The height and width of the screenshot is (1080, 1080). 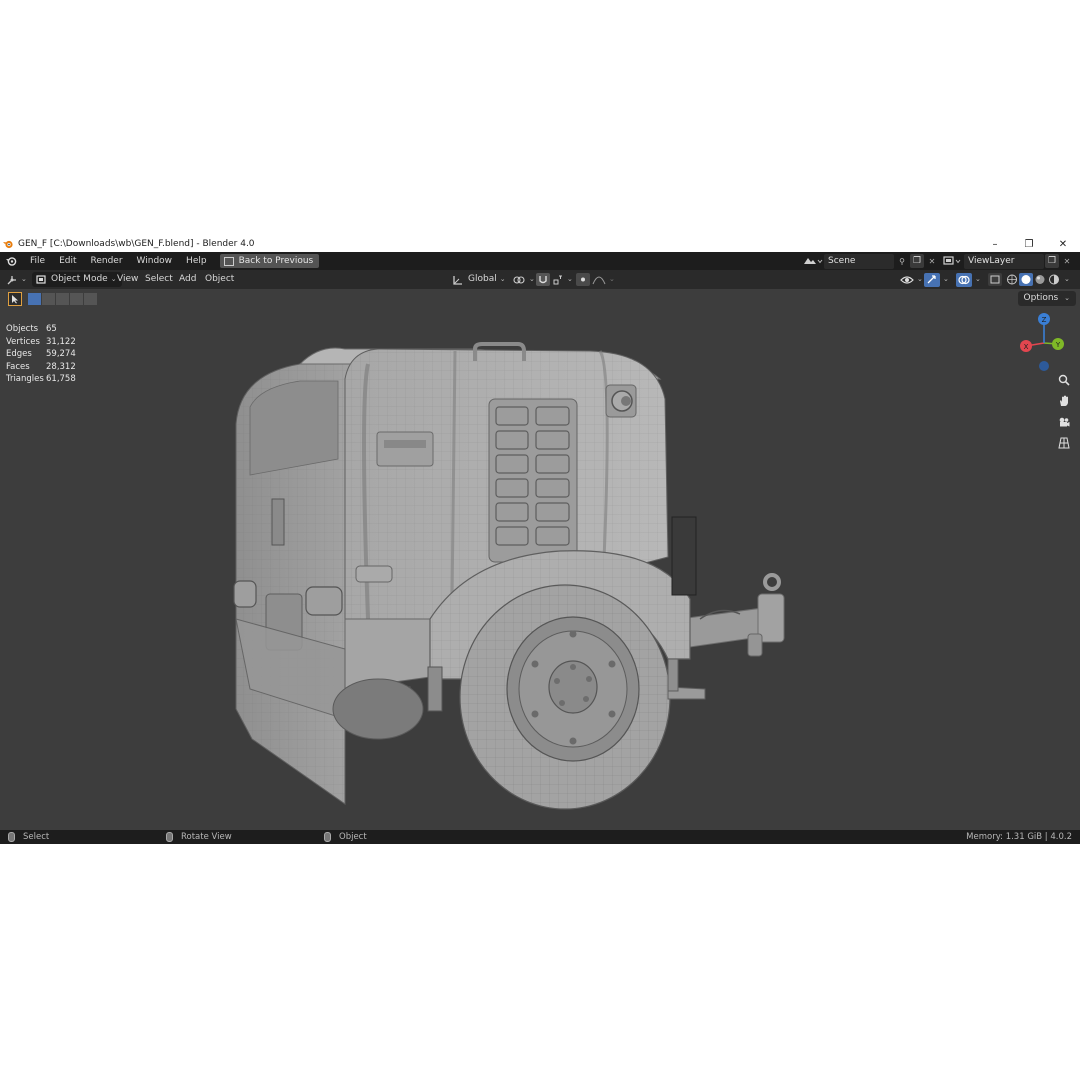 I want to click on scene-selector: Scene ⚲ ❐ ✕, so click(x=870, y=261).